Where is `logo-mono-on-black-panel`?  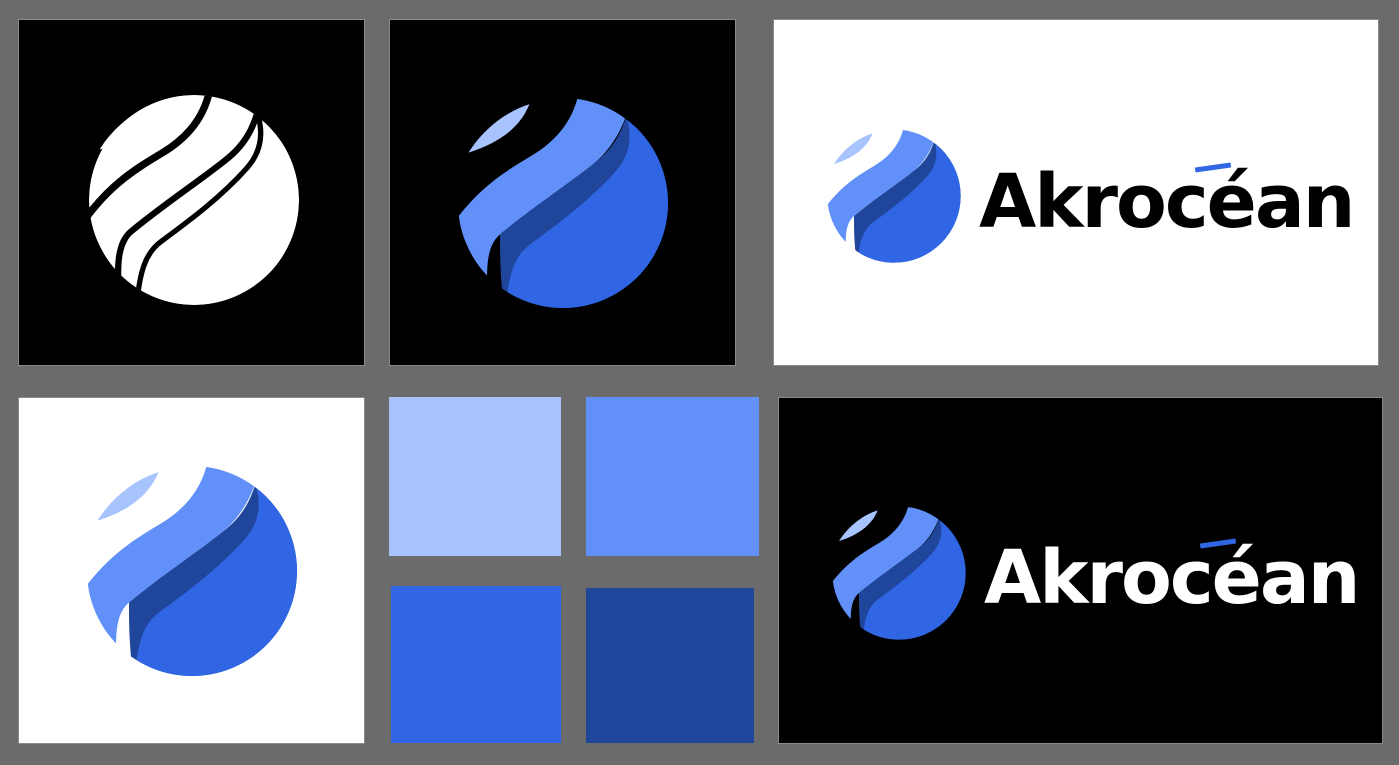 logo-mono-on-black-panel is located at coordinates (191, 192).